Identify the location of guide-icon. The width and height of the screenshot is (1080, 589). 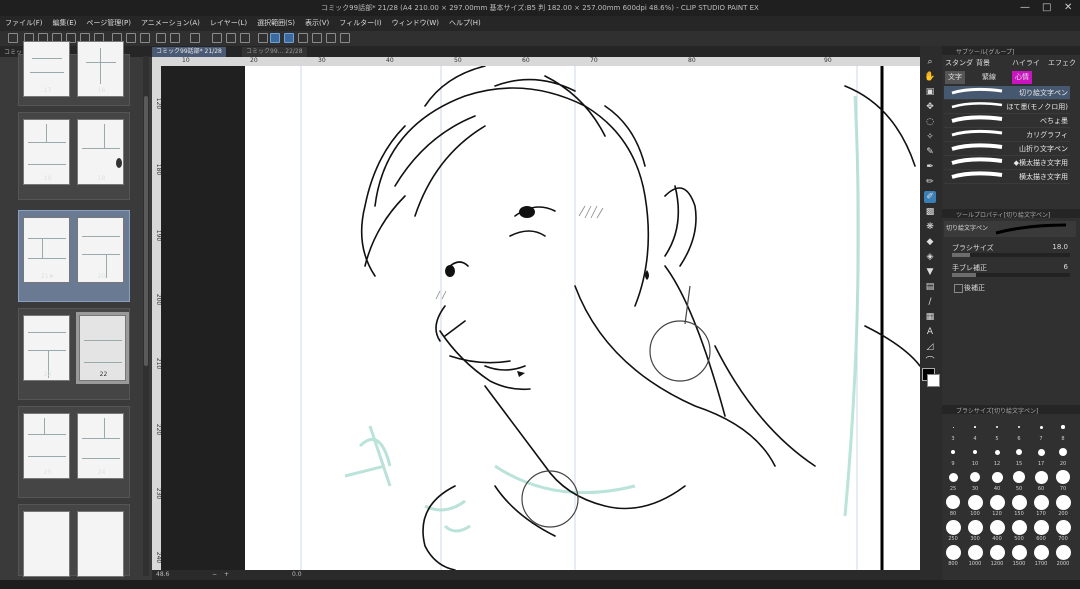
(231, 38).